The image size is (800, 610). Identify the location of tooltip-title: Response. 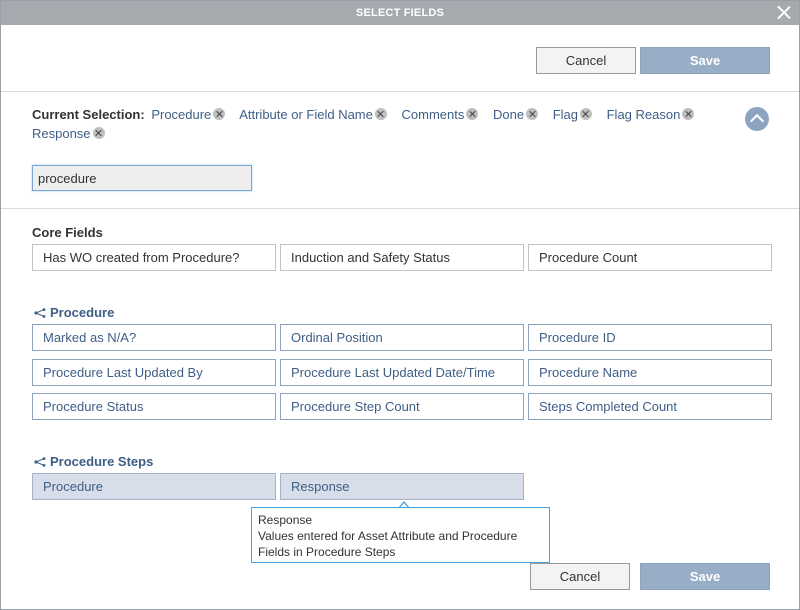
(285, 520).